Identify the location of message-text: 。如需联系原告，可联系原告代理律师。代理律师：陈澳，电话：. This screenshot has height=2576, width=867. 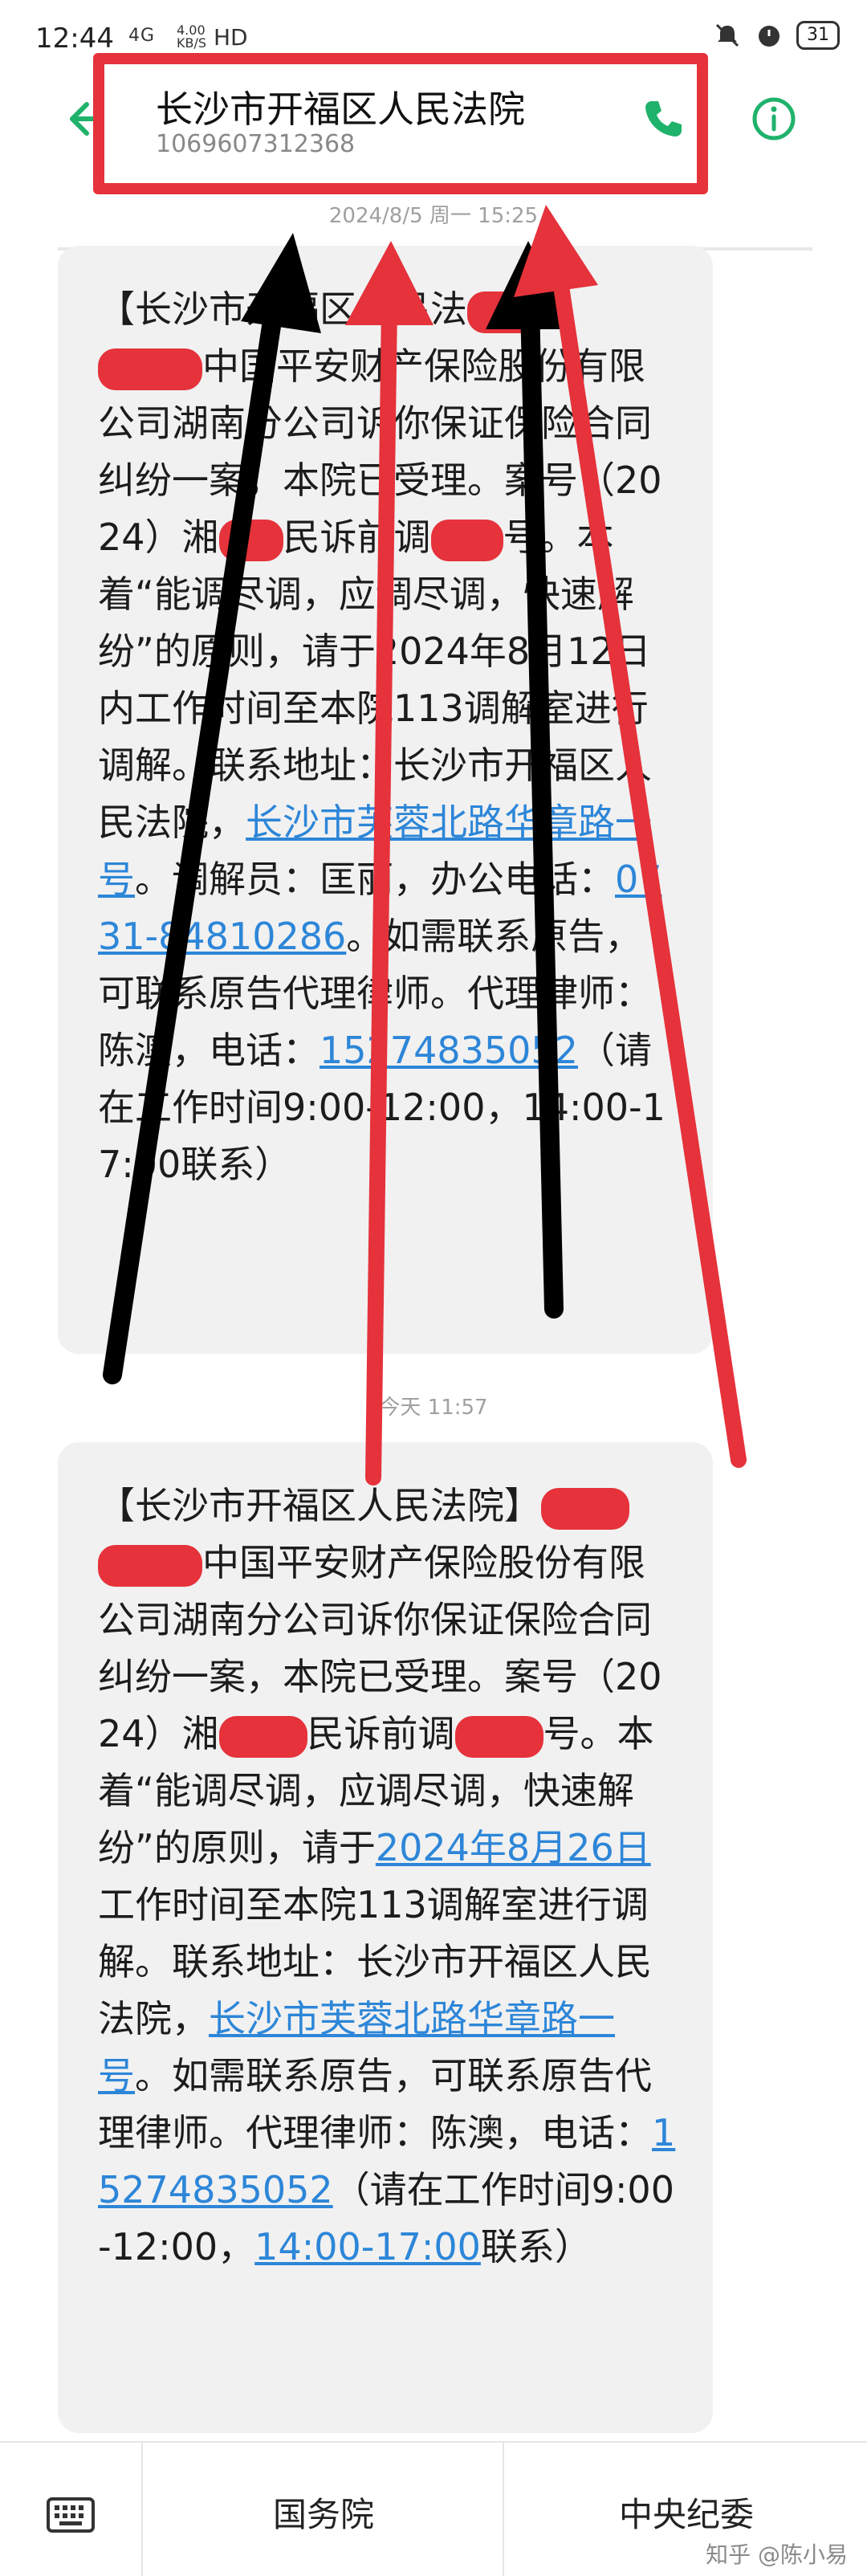
(375, 2104).